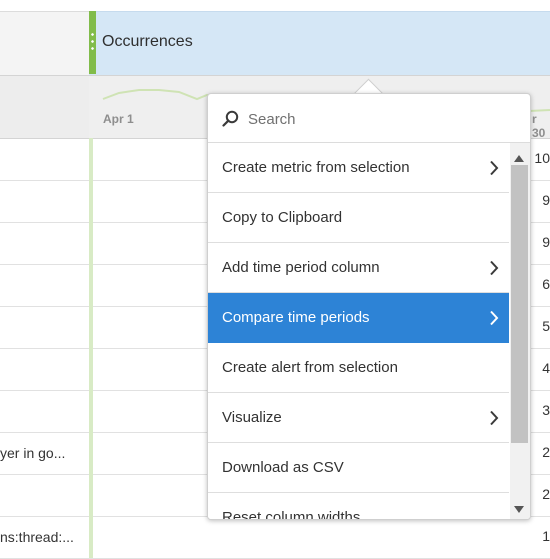  Describe the element at coordinates (358, 506) in the screenshot. I see `menu-item-reset-column-widths: Reset column widths` at that location.